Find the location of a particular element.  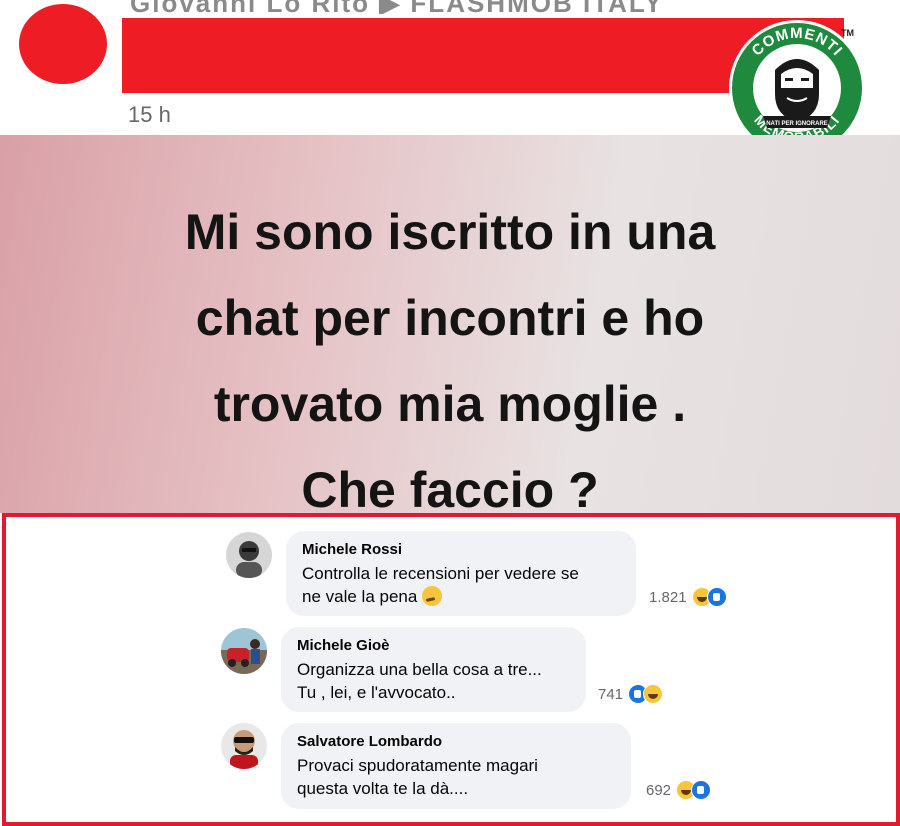

reaction-summary: 1.821 is located at coordinates (688, 597).